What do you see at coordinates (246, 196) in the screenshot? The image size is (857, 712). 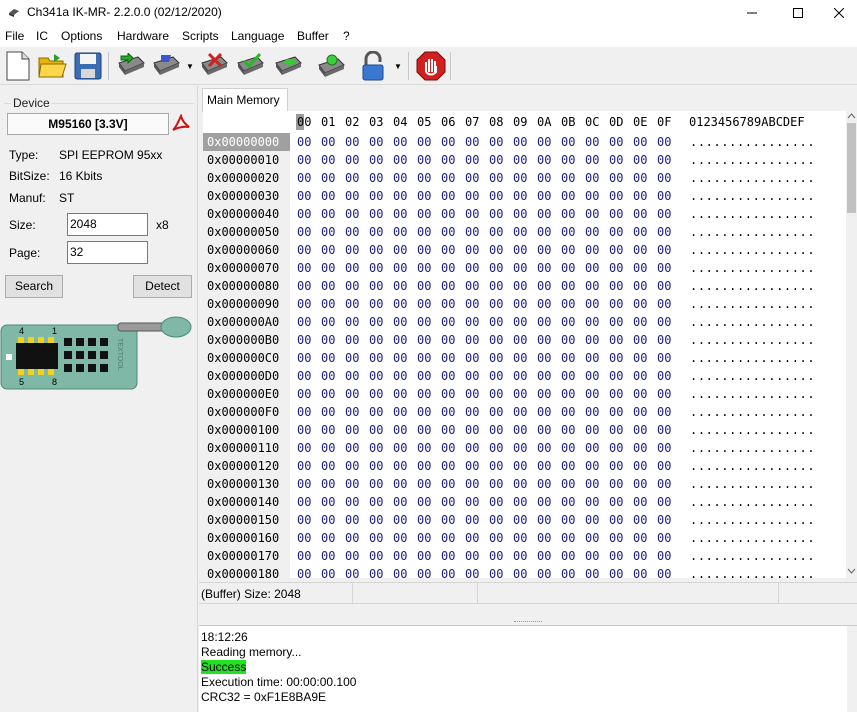 I see `row-address: 0x00000030` at bounding box center [246, 196].